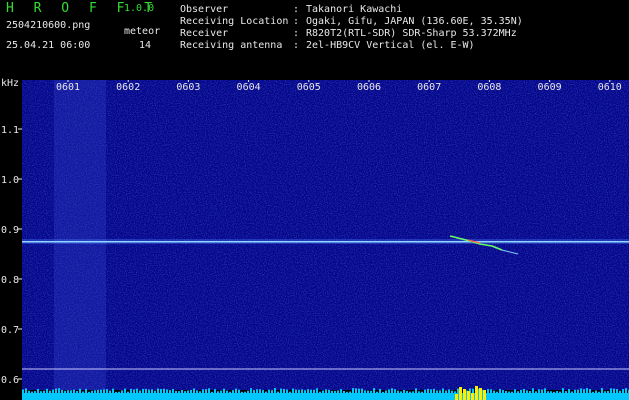 The width and height of the screenshot is (629, 400). Describe the element at coordinates (489, 87) in the screenshot. I see `x-tick-label: 0608` at that location.